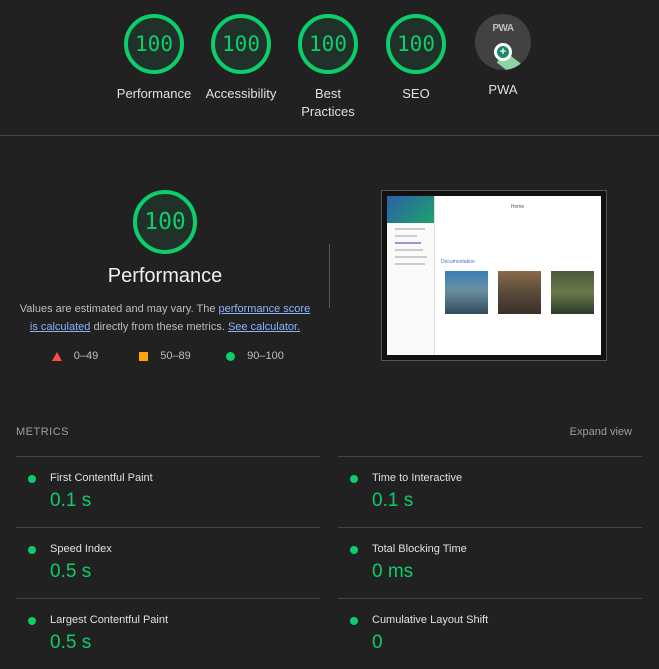  Describe the element at coordinates (101, 478) in the screenshot. I see `metric-name: First Contentful Paint` at that location.